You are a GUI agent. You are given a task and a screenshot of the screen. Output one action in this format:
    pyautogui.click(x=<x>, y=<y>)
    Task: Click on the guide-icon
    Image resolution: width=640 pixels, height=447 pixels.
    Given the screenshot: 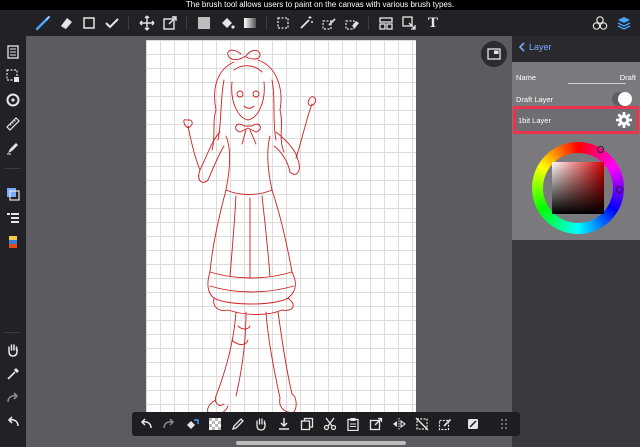 What is the action you would take?
    pyautogui.click(x=473, y=424)
    